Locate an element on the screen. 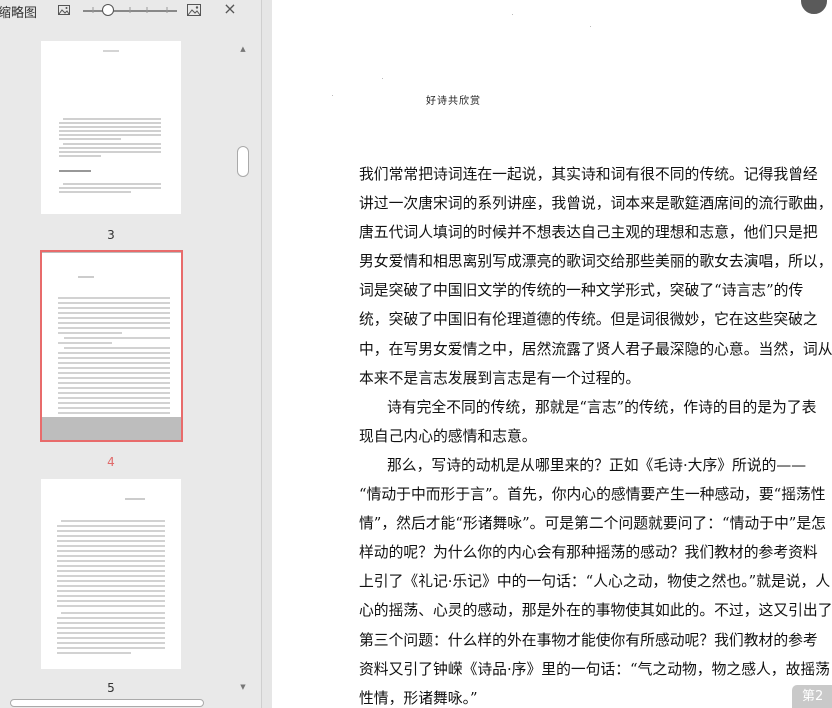  thumbnail-zoom-slider is located at coordinates (130, 10).